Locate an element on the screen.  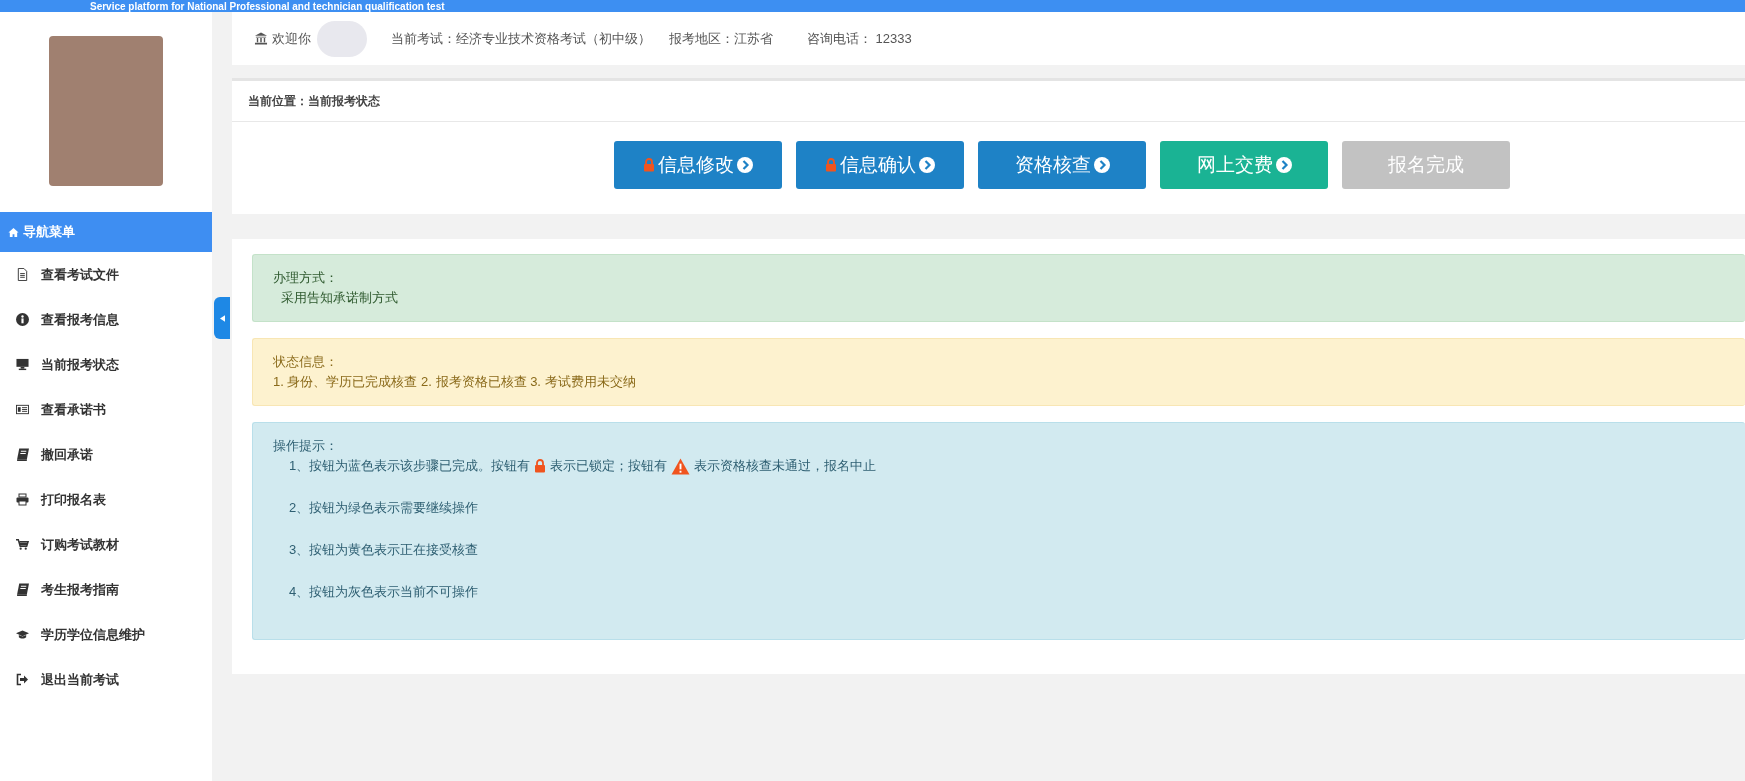
alert-text: 2、按钮为绿色表示需要继续操作 is located at coordinates (384, 508).